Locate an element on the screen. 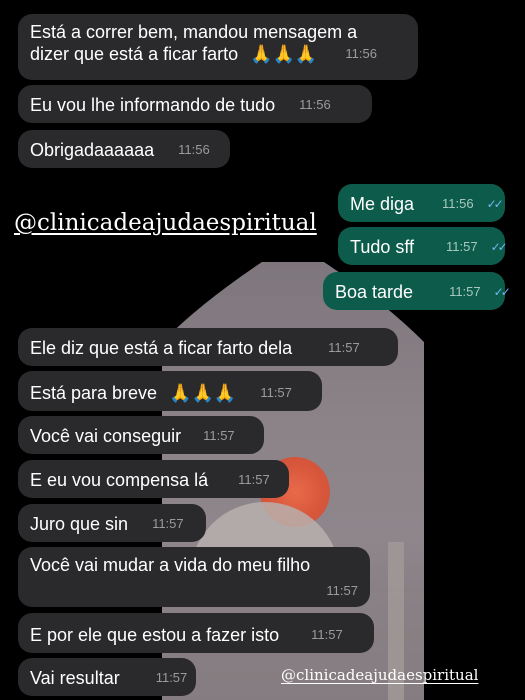 The height and width of the screenshot is (700, 525). message-incoming: E por ele que estou a fazer isto 11:57 is located at coordinates (196, 633).